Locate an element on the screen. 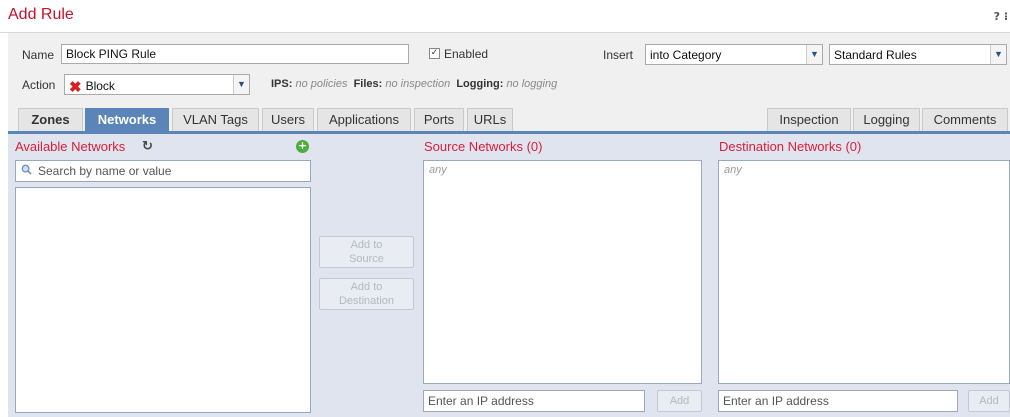 The width and height of the screenshot is (1010, 417). tab-logging: Logging is located at coordinates (886, 119).